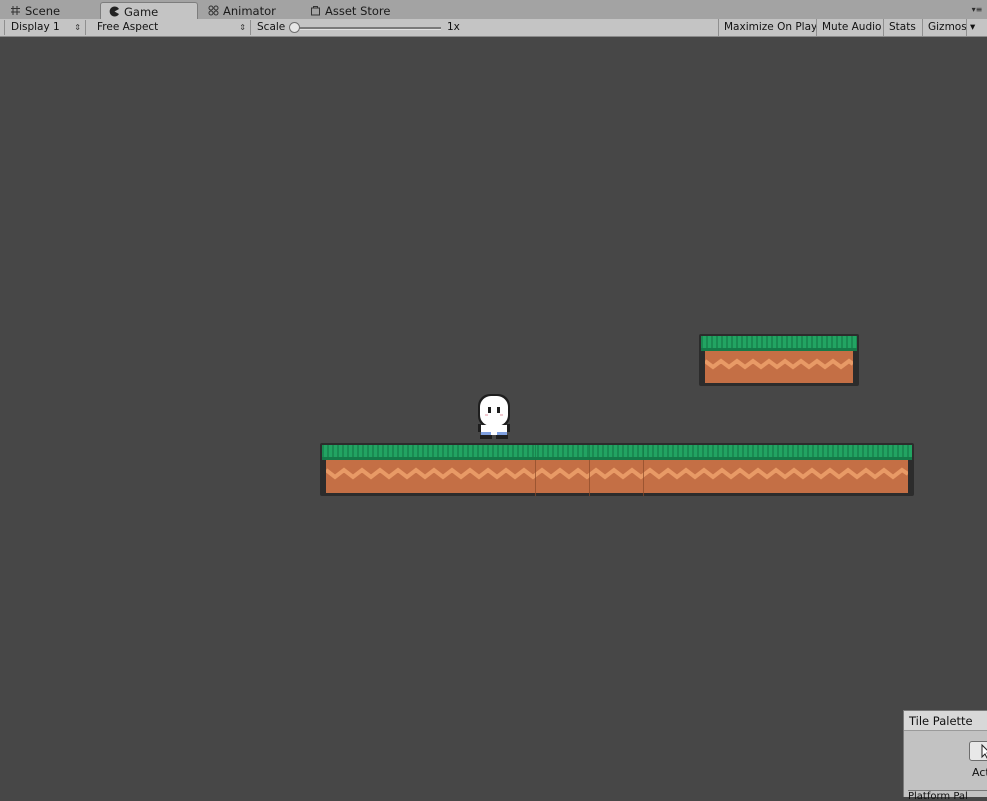 This screenshot has height=801, width=987. What do you see at coordinates (271, 27) in the screenshot?
I see `scale-label: Scale` at bounding box center [271, 27].